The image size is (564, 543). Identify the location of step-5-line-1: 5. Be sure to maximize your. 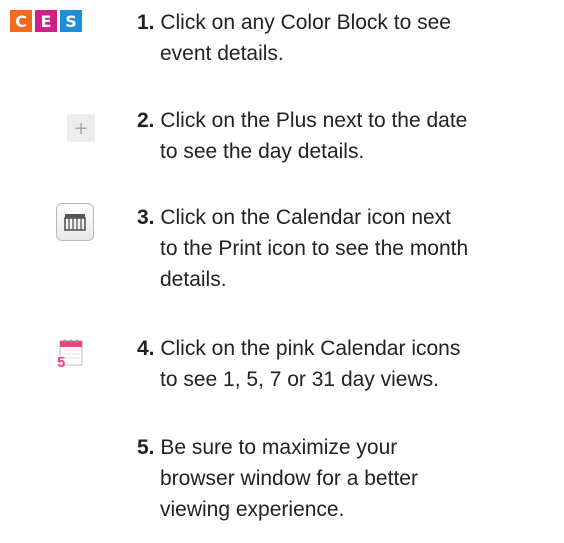
(277, 447).